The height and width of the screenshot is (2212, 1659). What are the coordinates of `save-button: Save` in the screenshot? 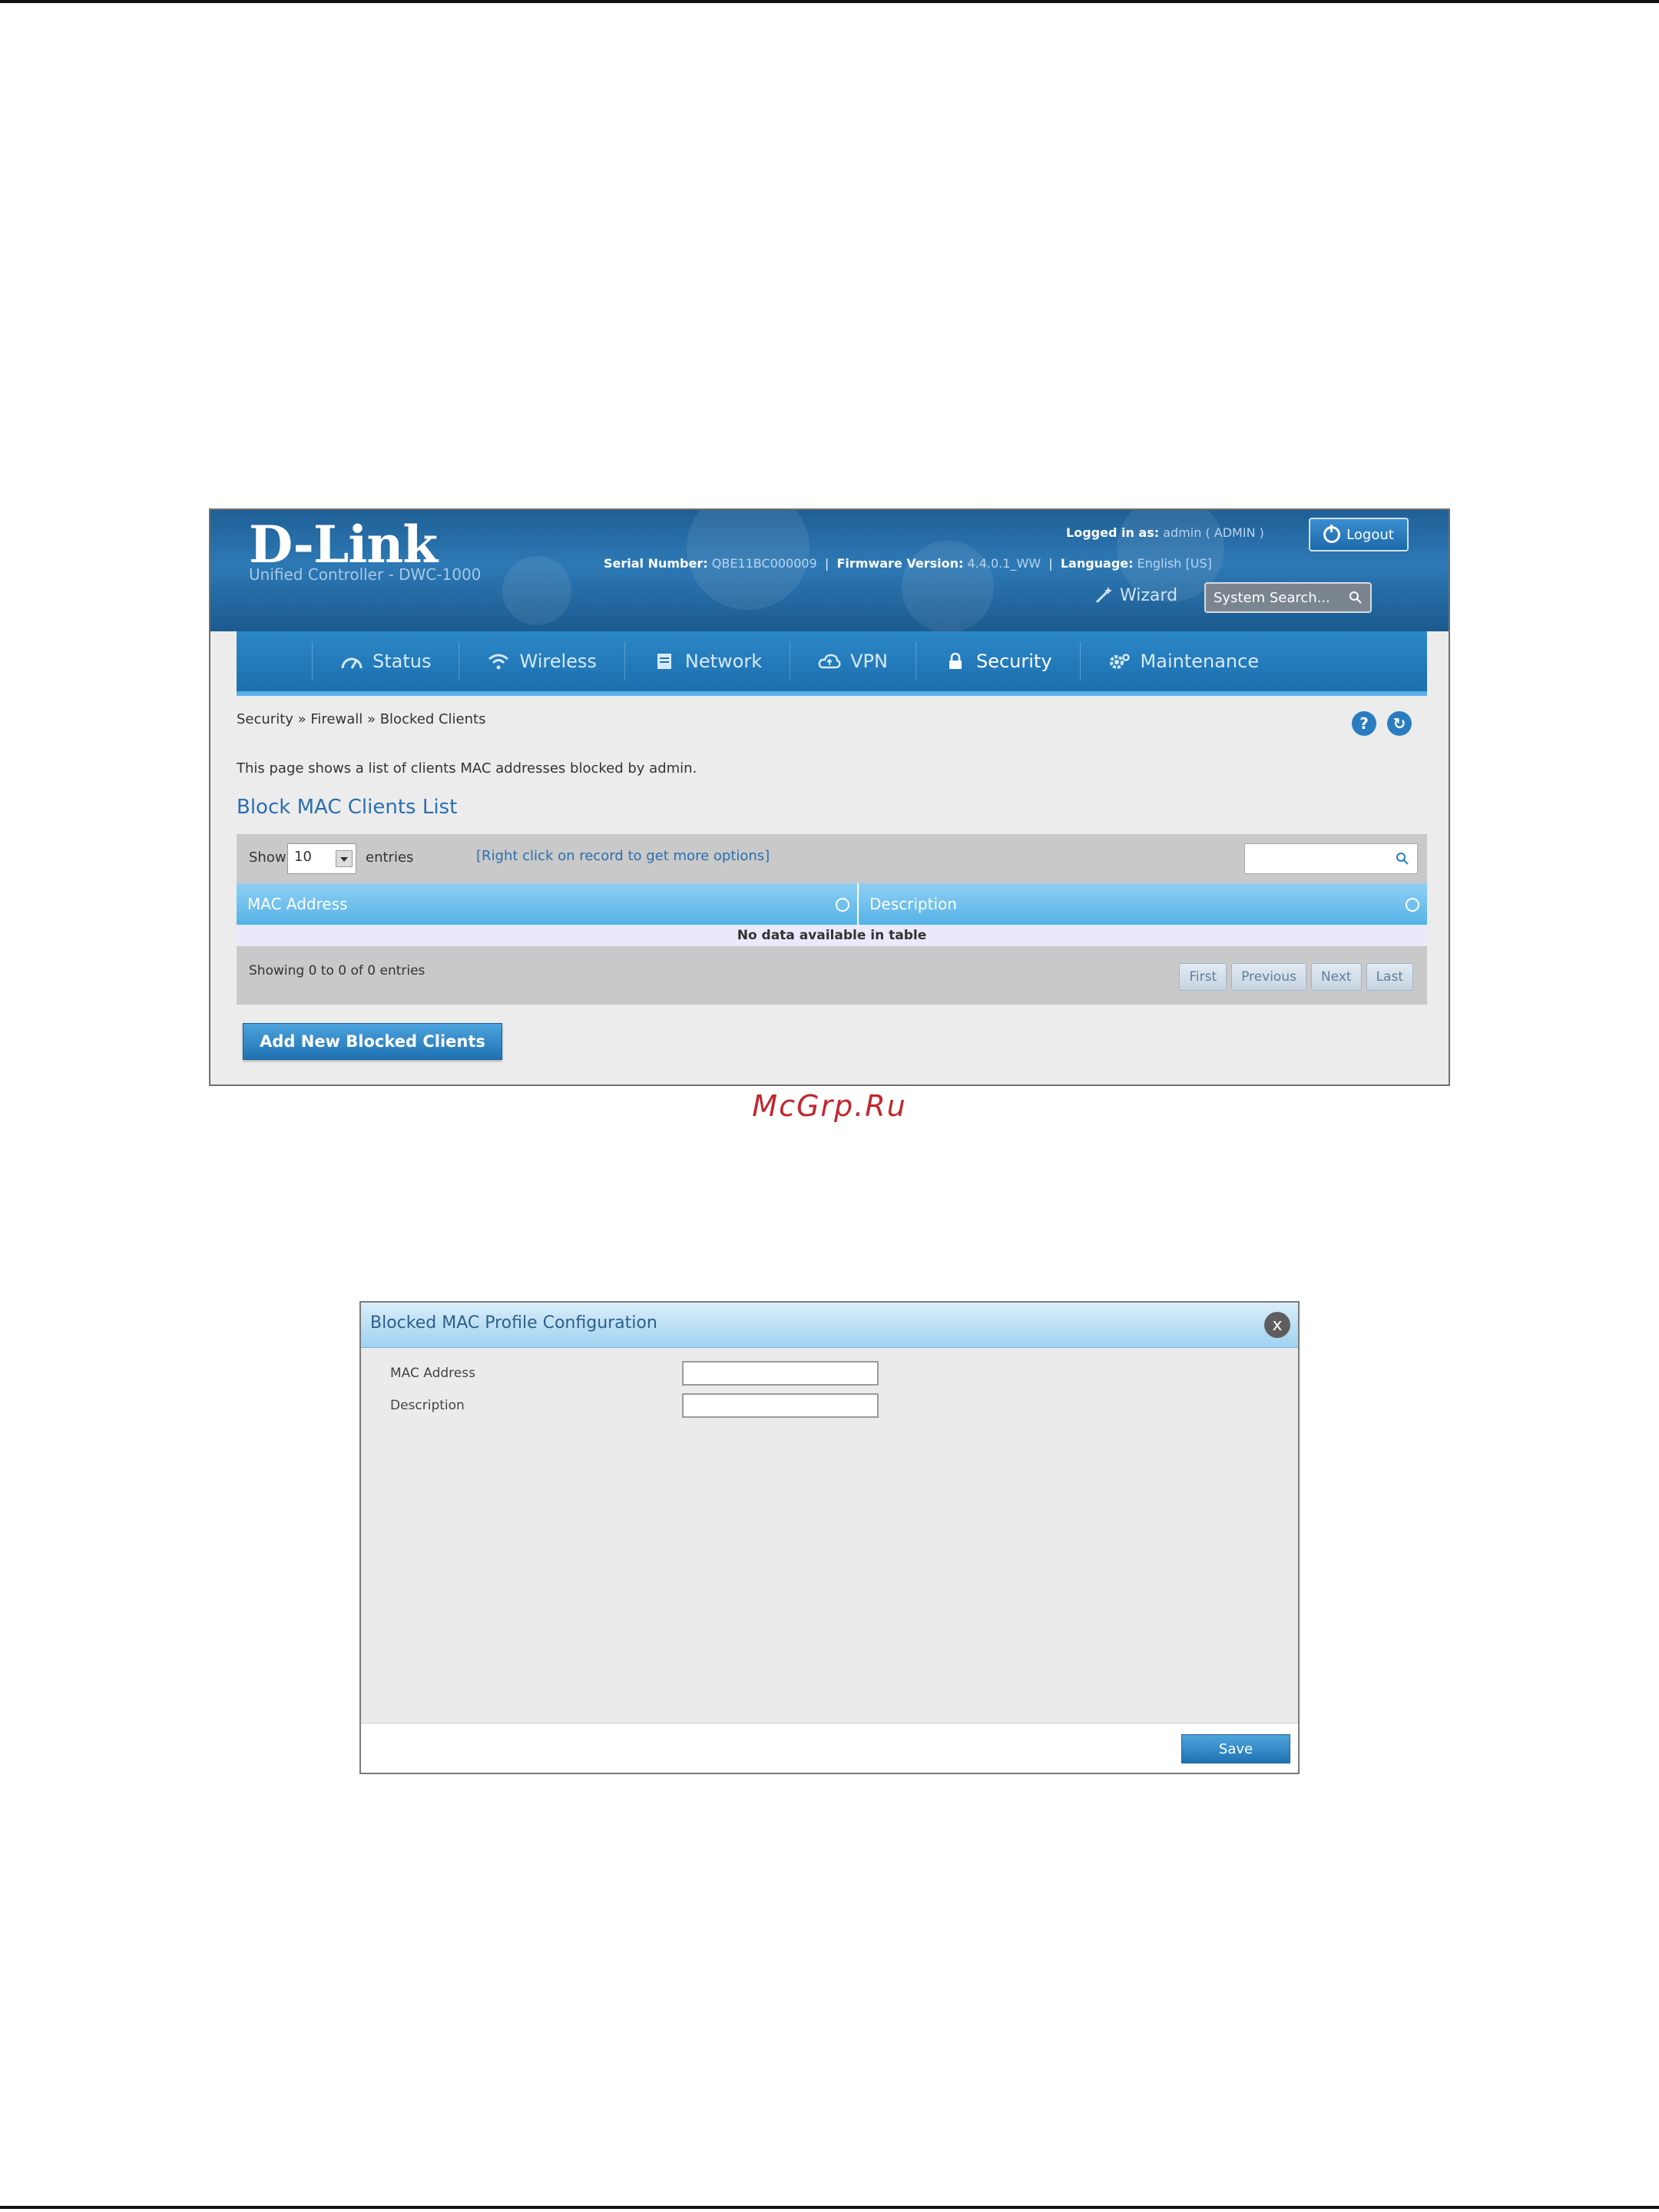 It's located at (1235, 1748).